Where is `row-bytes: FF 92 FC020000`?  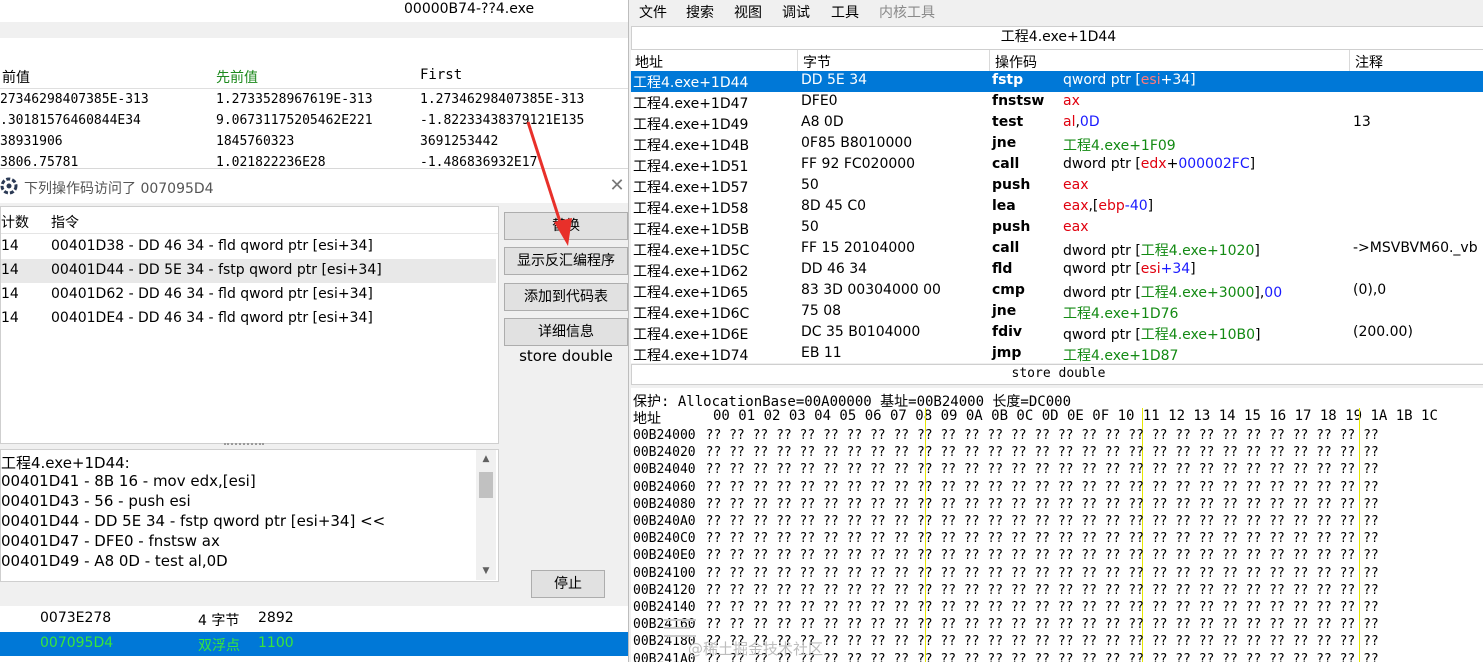
row-bytes: FF 92 FC020000 is located at coordinates (858, 164).